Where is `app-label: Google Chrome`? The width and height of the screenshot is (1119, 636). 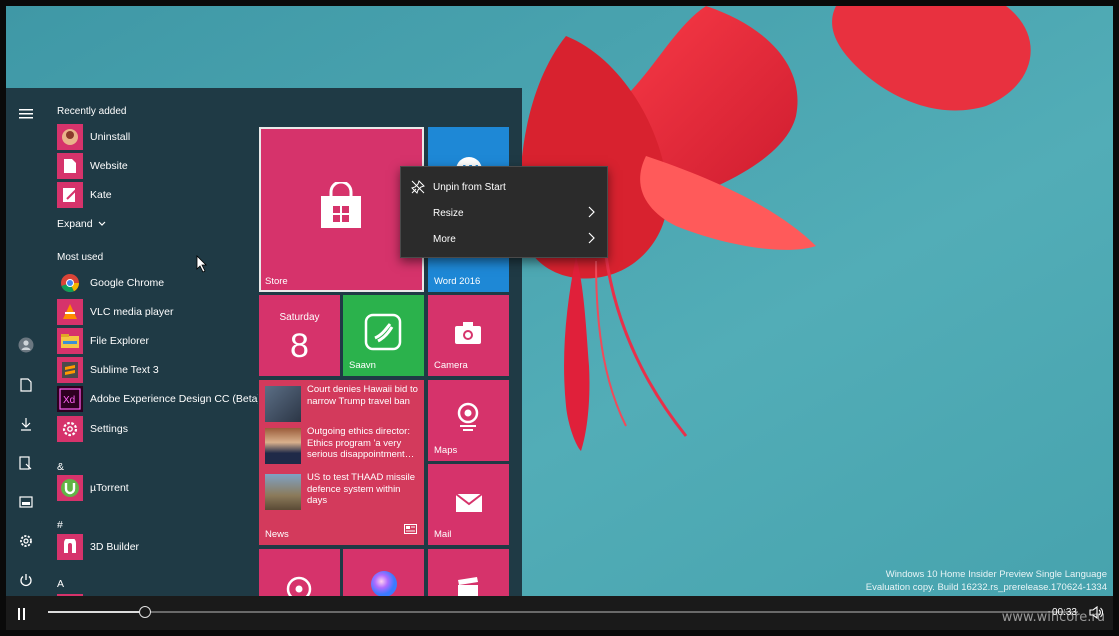
app-label: Google Chrome is located at coordinates (127, 283).